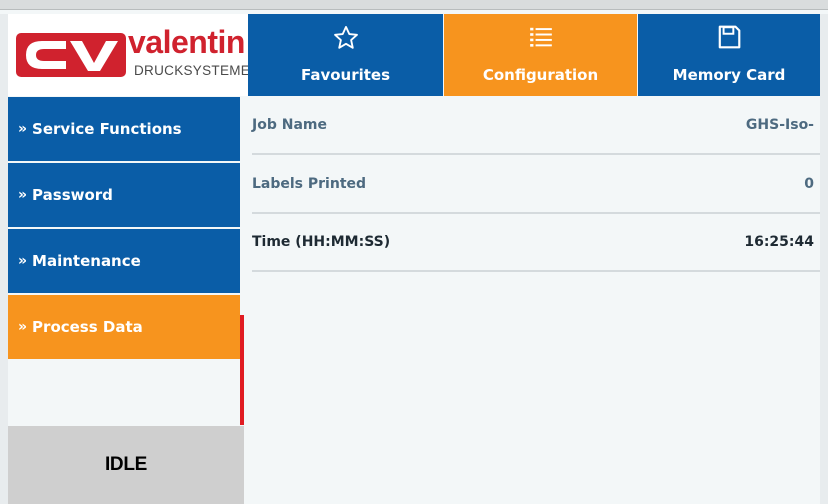  I want to click on brand-name: valentin, so click(186, 42).